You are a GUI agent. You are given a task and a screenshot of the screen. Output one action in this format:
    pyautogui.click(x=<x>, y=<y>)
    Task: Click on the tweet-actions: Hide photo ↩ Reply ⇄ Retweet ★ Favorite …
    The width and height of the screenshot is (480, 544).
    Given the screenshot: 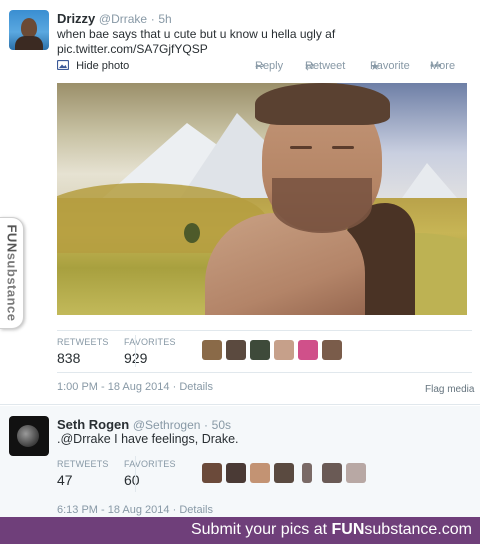 What is the action you would take?
    pyautogui.click(x=264, y=67)
    